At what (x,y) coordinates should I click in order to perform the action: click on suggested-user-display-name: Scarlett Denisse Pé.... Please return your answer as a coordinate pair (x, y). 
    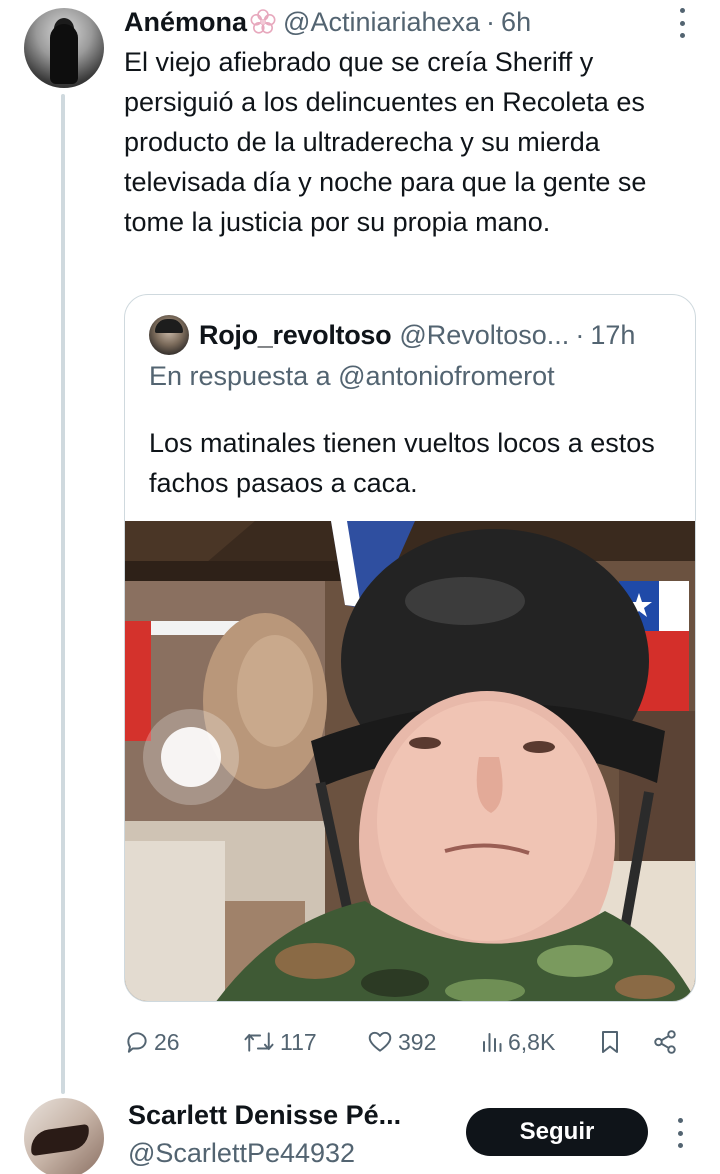
    Looking at the image, I should click on (288, 1115).